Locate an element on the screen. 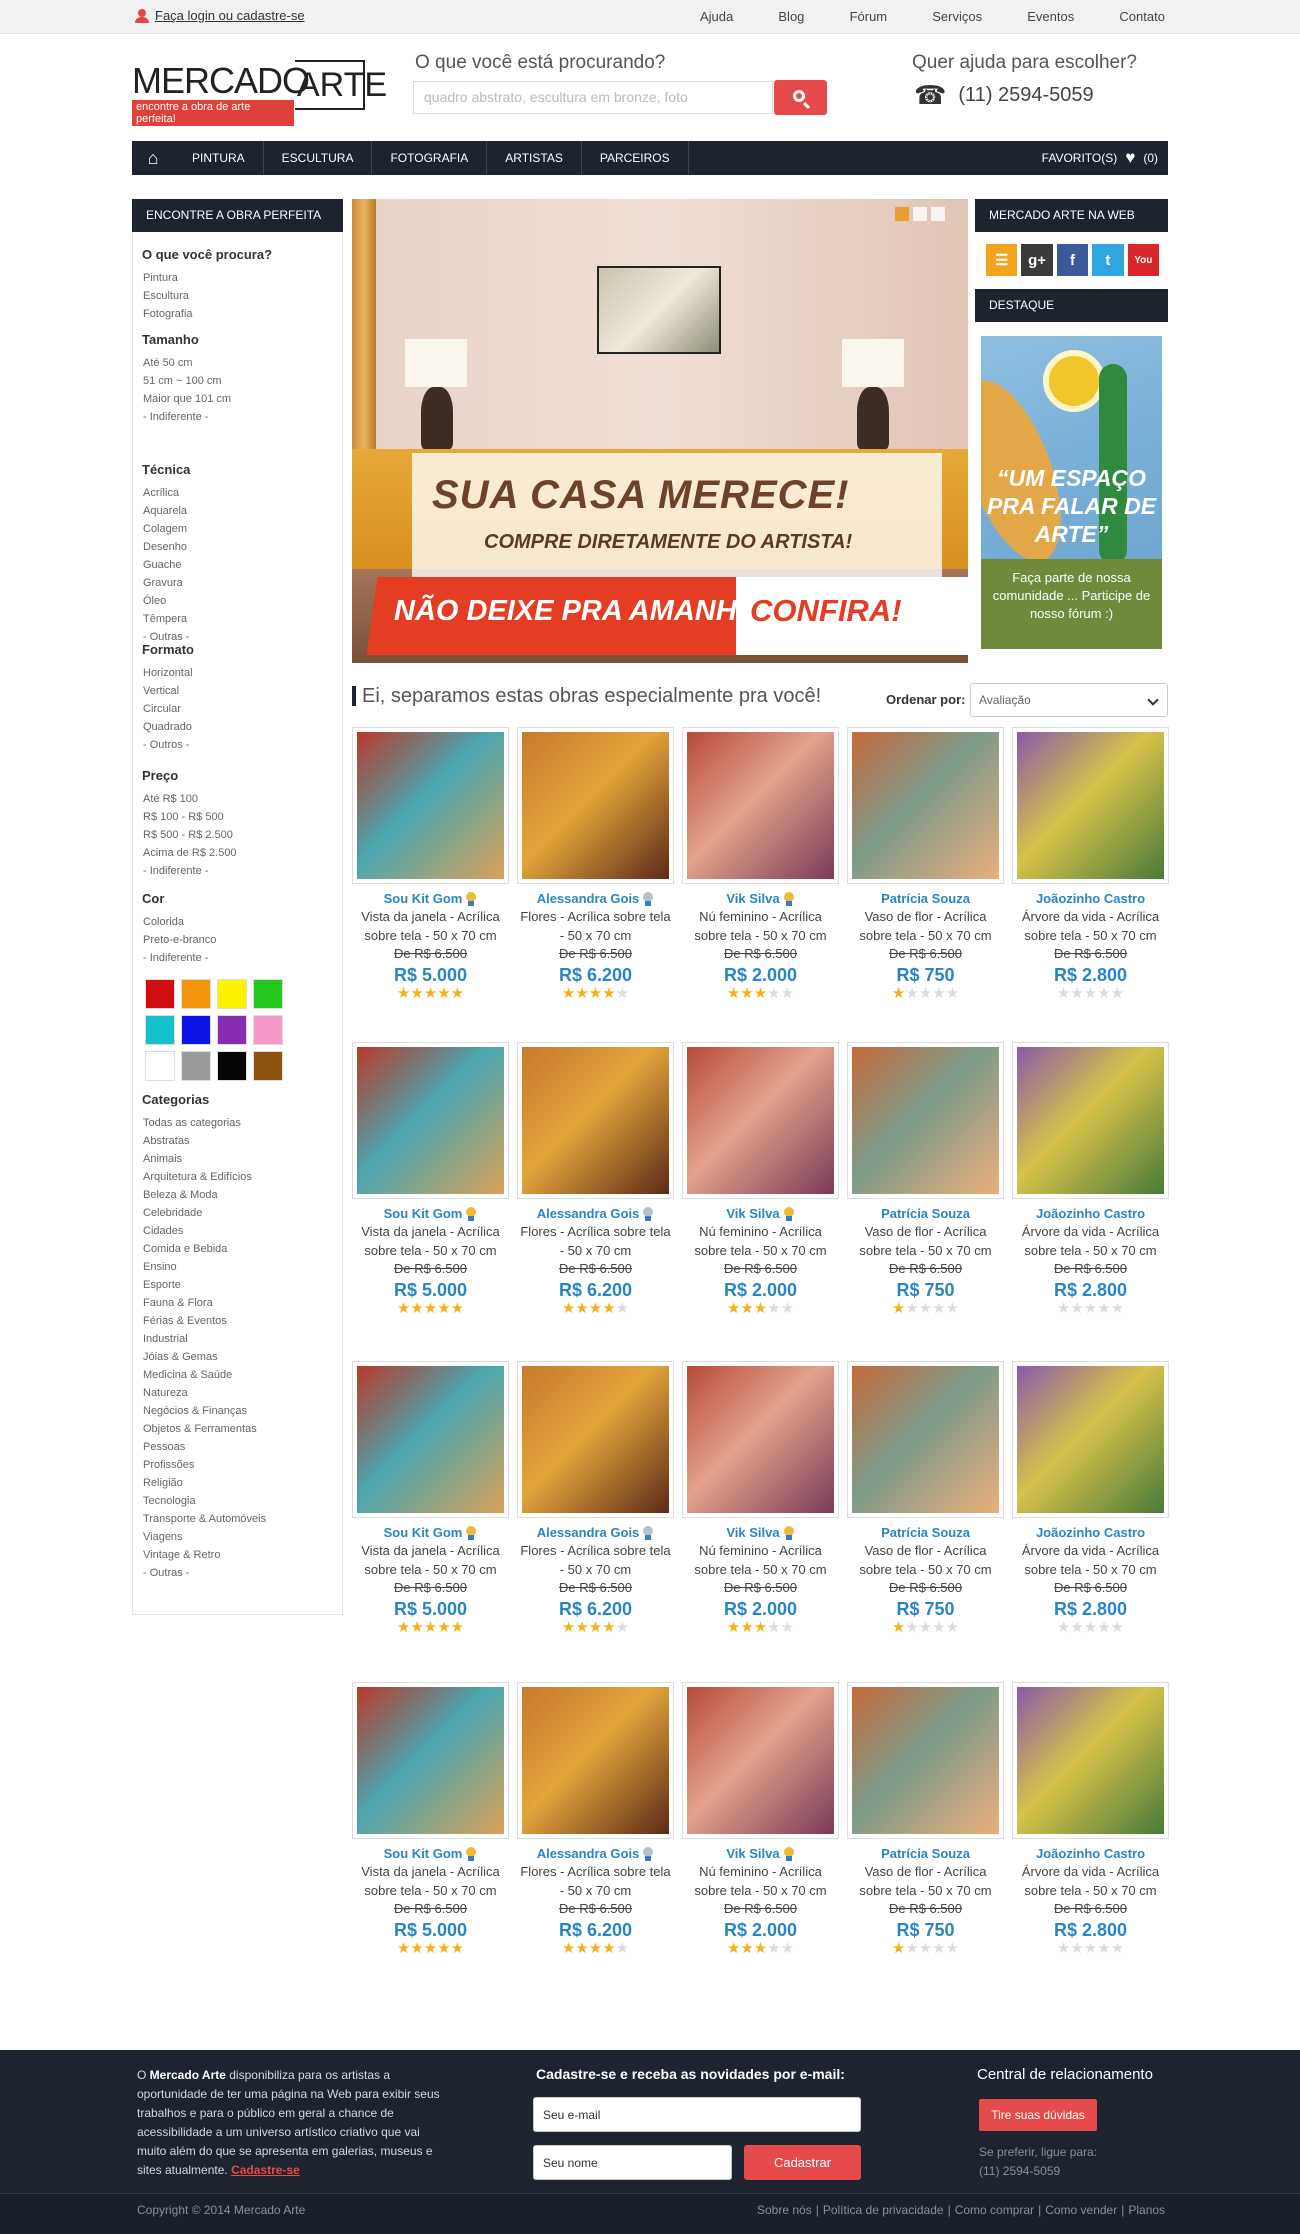 The width and height of the screenshot is (1300, 2234). filter-option: Jóias & Gemas is located at coordinates (204, 1357).